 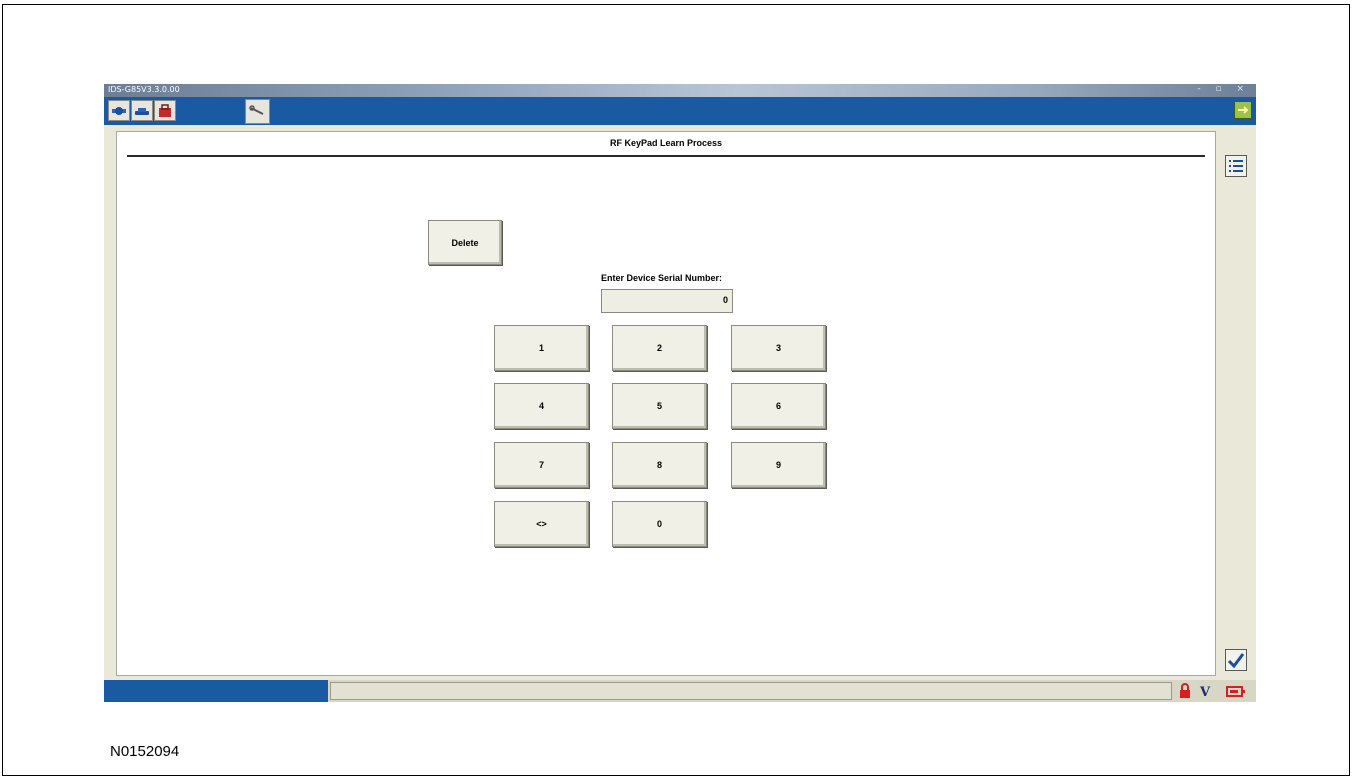 What do you see at coordinates (1185, 691) in the screenshot?
I see `lock-icon` at bounding box center [1185, 691].